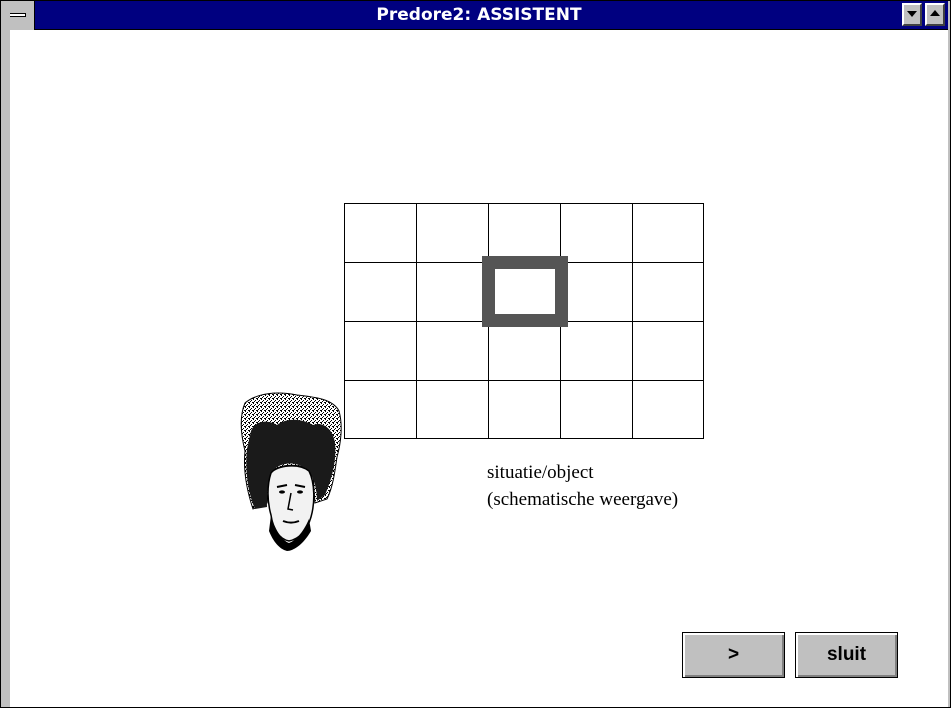 The width and height of the screenshot is (951, 708). What do you see at coordinates (582, 486) in the screenshot?
I see `diagram-caption: situatie/object (schematische weergave)` at bounding box center [582, 486].